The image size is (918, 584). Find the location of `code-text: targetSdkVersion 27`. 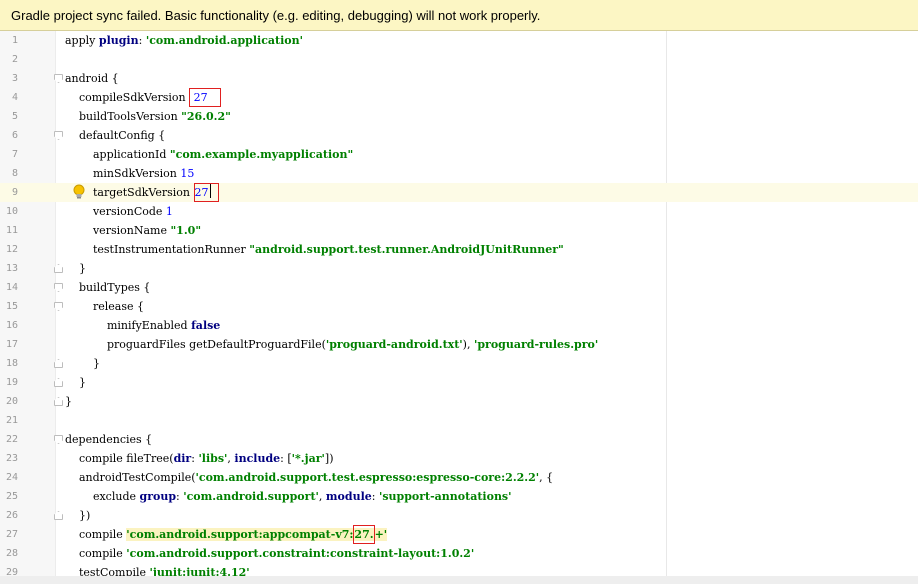

code-text: targetSdkVersion 27 is located at coordinates (142, 192).